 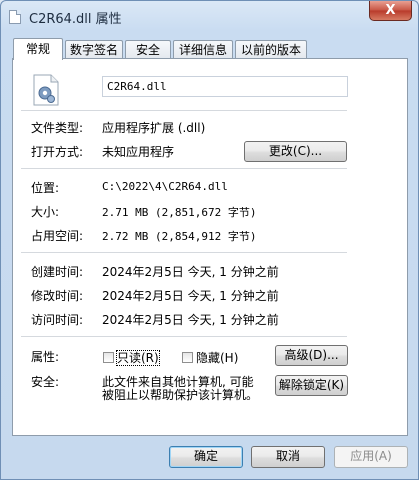 What do you see at coordinates (15, 17) in the screenshot?
I see `file-icon` at bounding box center [15, 17].